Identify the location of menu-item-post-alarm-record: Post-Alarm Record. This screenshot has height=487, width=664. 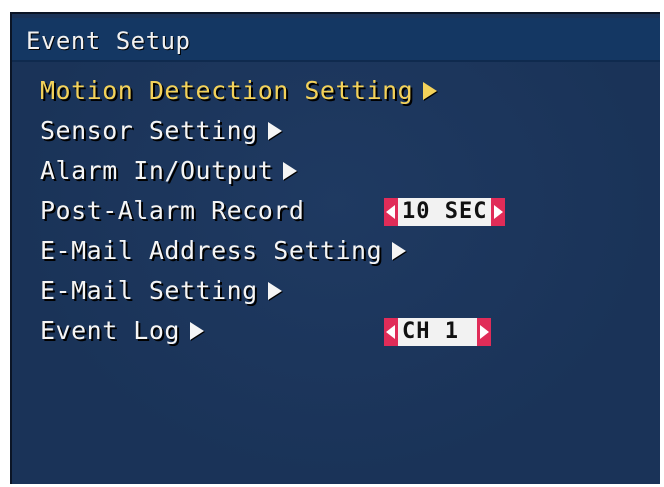
(172, 211).